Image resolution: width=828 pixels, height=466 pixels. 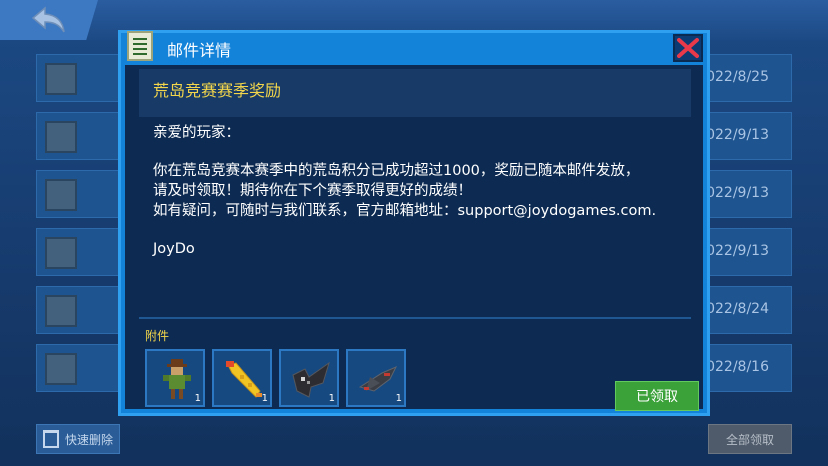 I want to click on close-button, so click(x=688, y=48).